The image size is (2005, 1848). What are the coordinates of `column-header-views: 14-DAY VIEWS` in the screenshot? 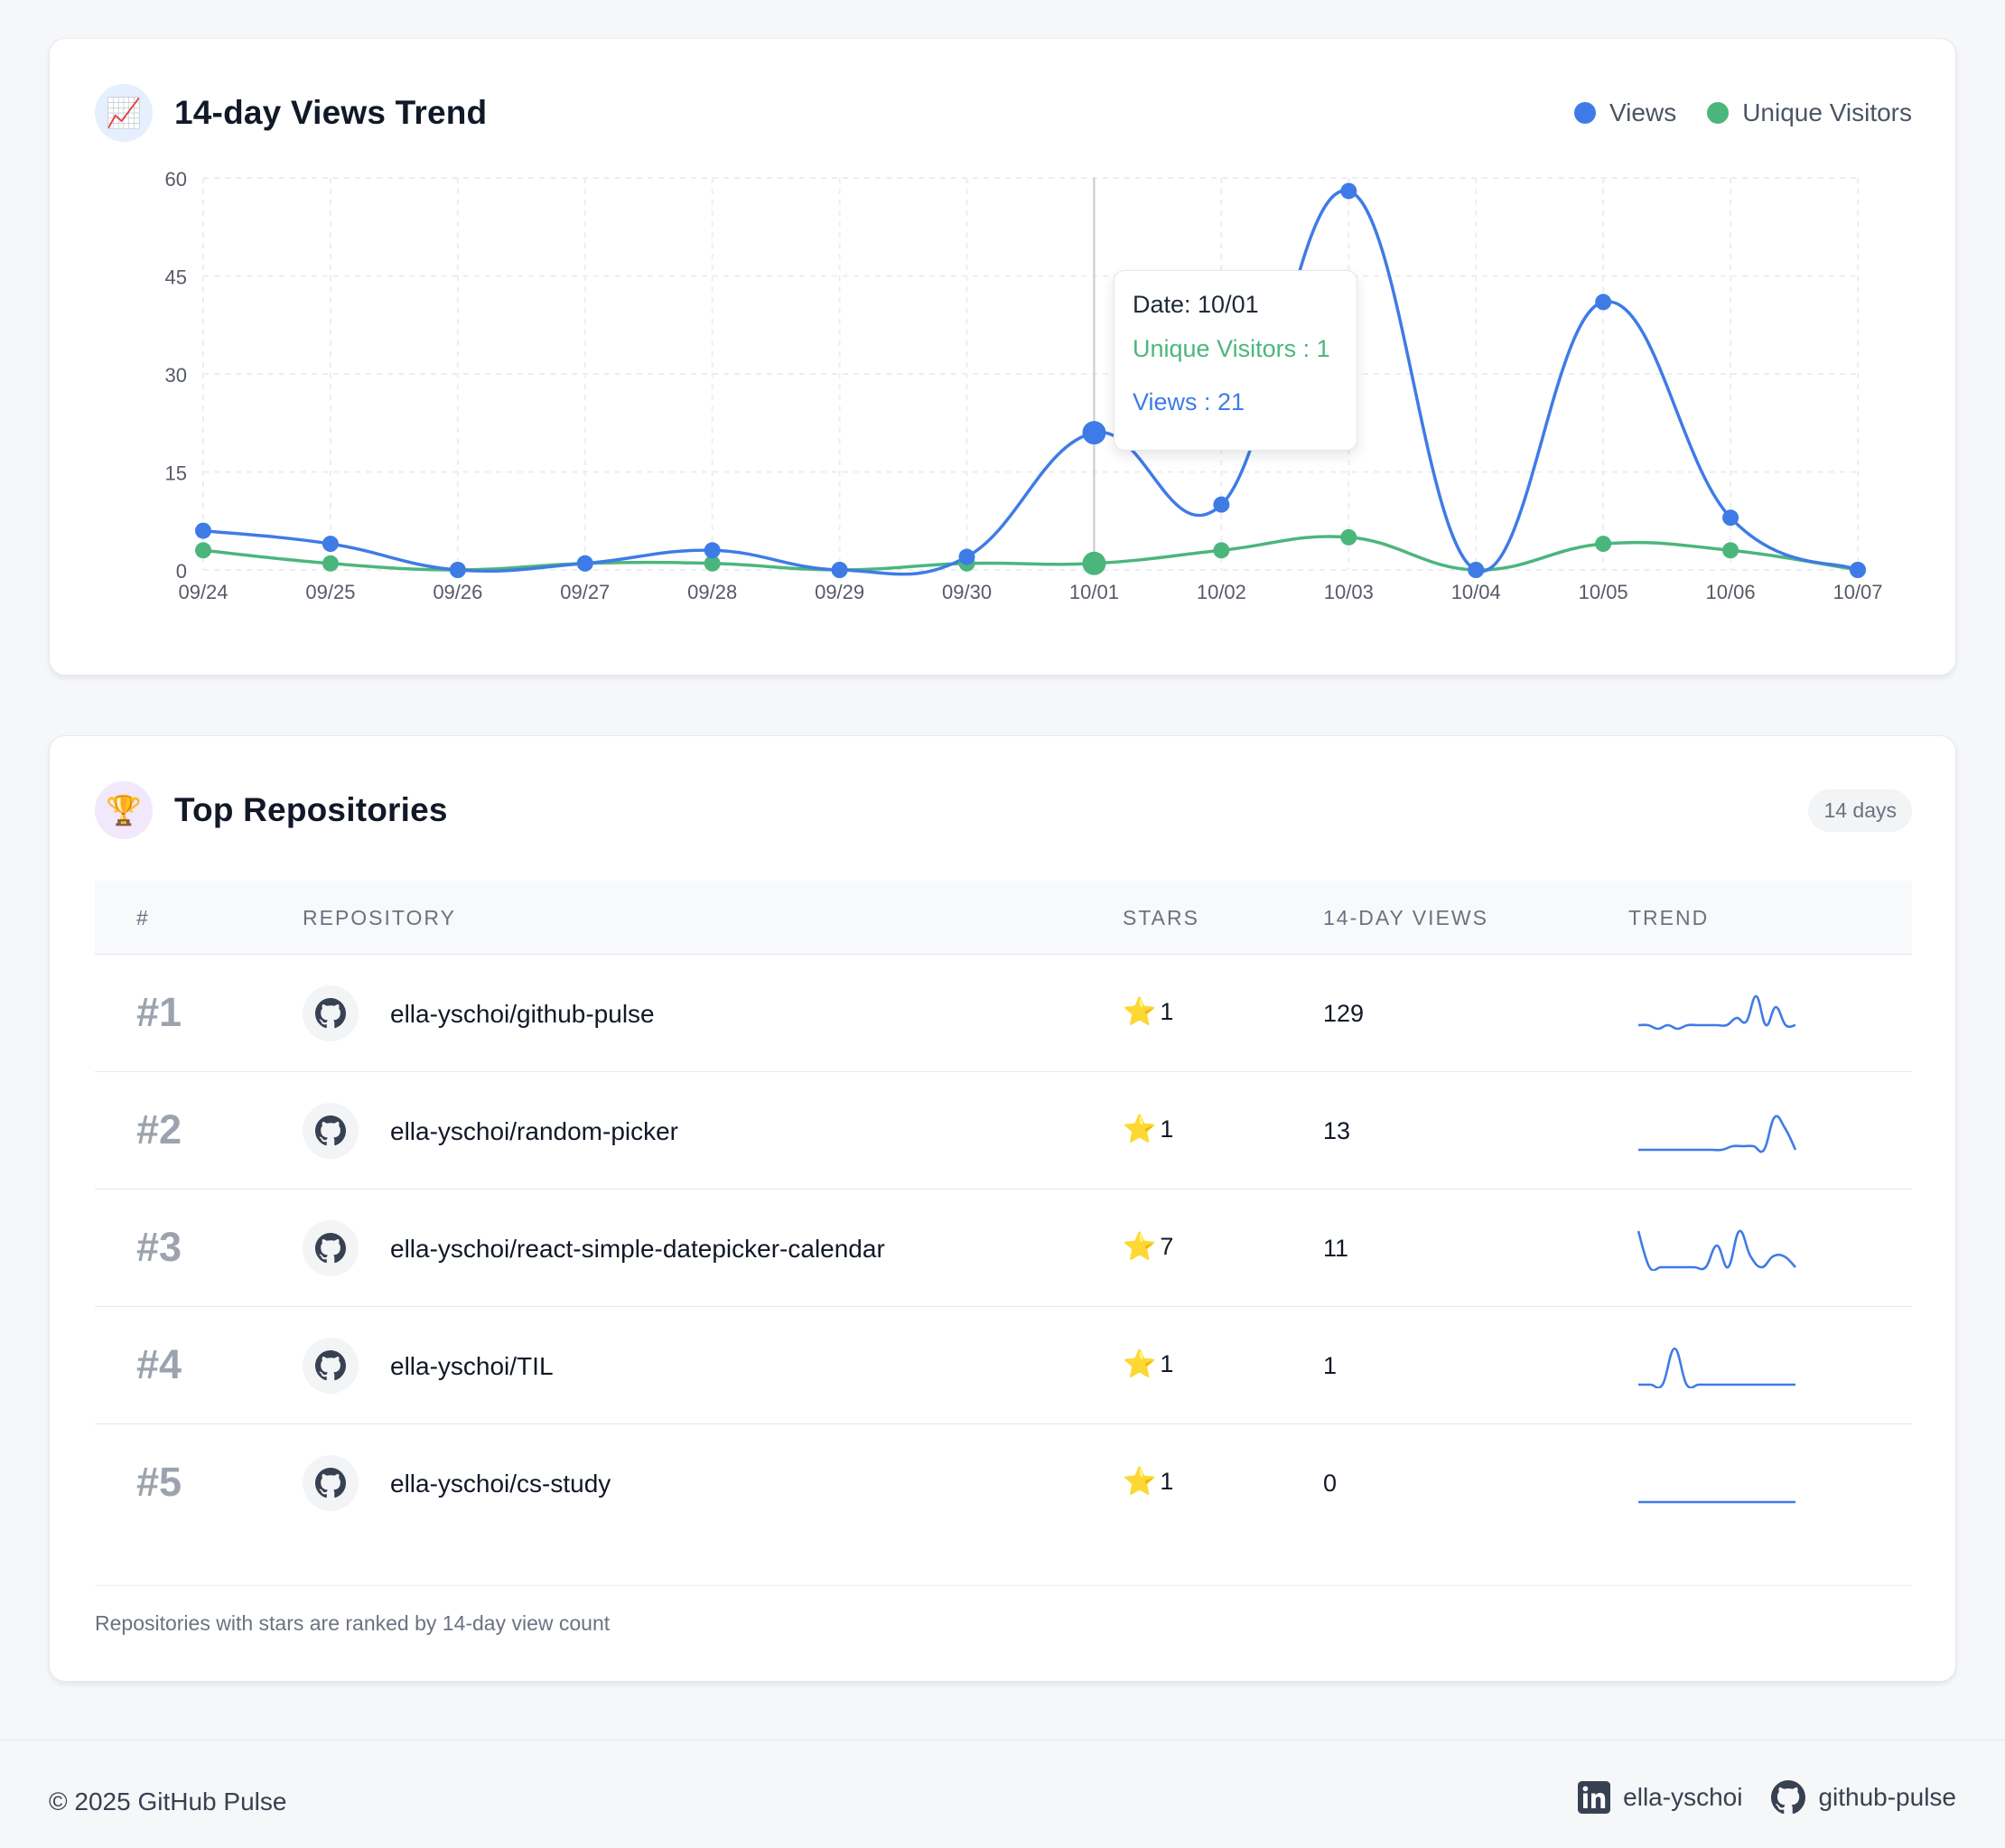 It's located at (1405, 917).